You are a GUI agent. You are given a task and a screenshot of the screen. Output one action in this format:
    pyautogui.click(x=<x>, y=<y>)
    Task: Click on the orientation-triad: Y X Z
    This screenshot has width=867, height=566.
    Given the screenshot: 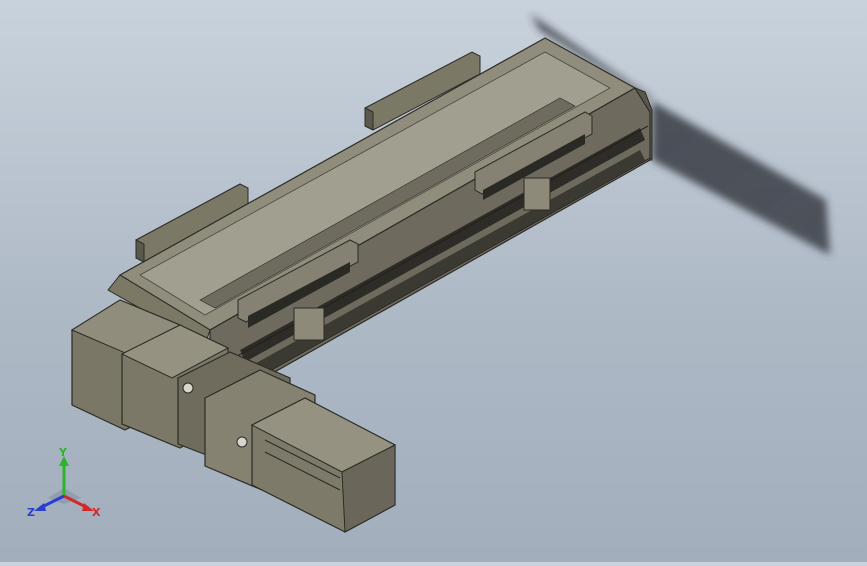 What is the action you would take?
    pyautogui.click(x=66, y=487)
    